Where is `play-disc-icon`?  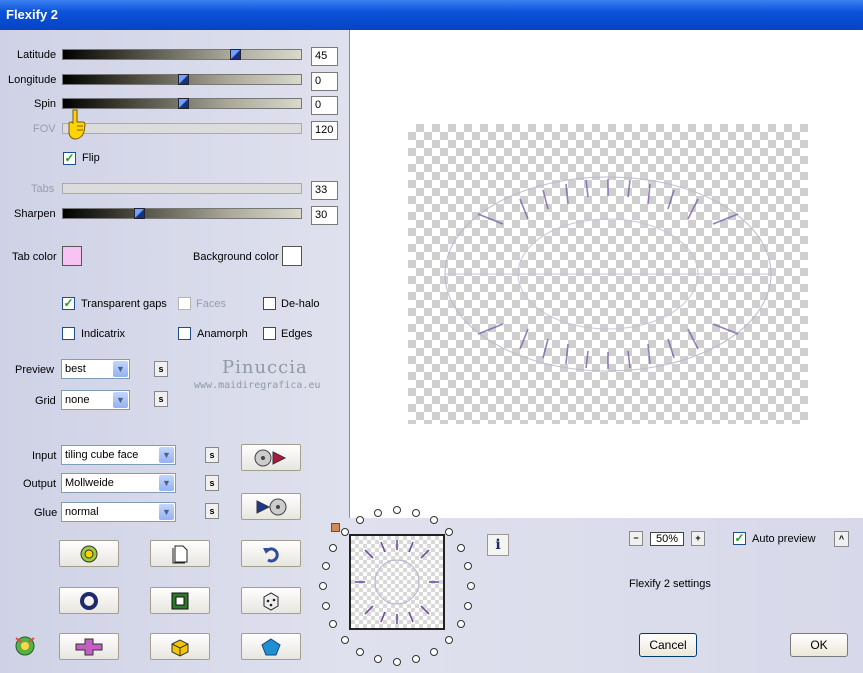 play-disc-icon is located at coordinates (271, 506).